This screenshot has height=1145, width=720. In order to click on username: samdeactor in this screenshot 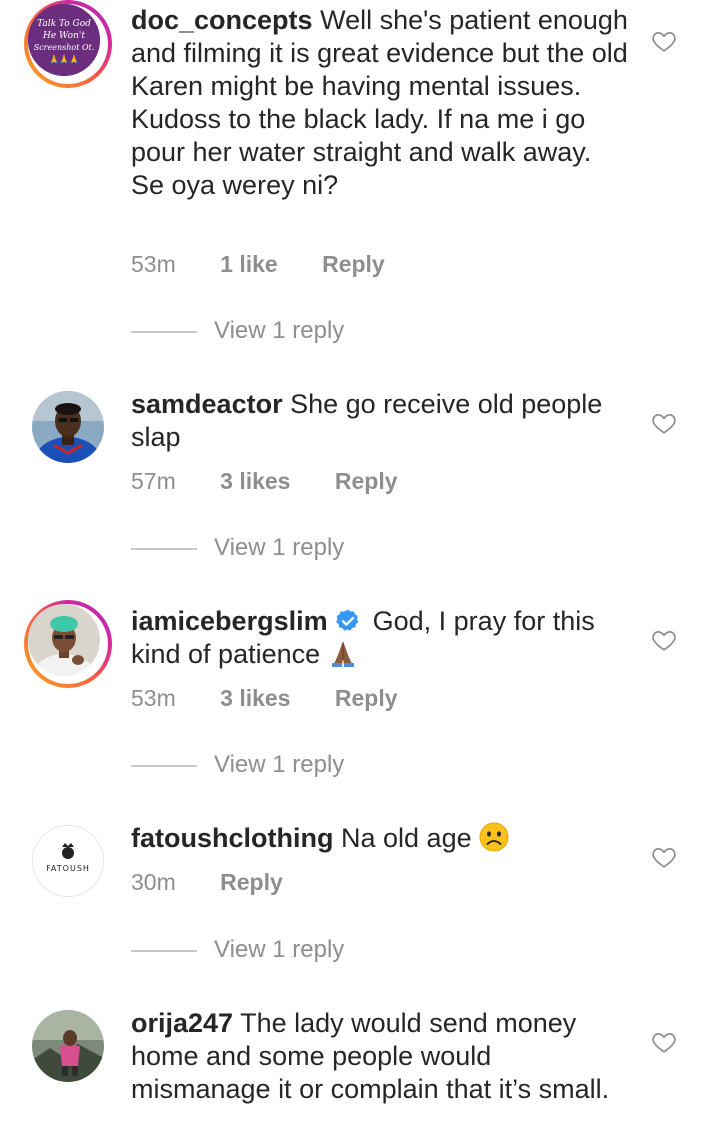, I will do `click(207, 404)`.